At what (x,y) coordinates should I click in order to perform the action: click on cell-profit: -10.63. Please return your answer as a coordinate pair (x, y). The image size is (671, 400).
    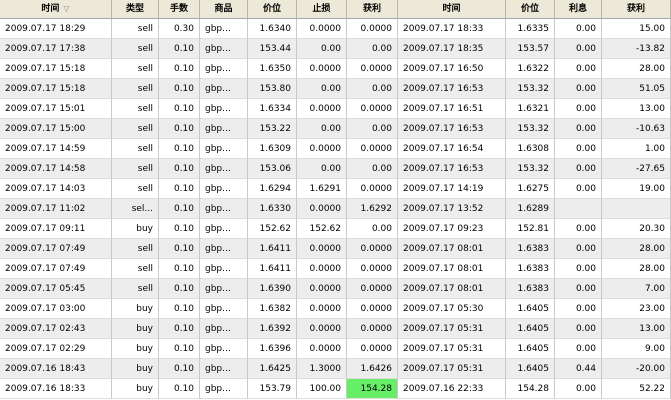
    Looking at the image, I should click on (636, 129).